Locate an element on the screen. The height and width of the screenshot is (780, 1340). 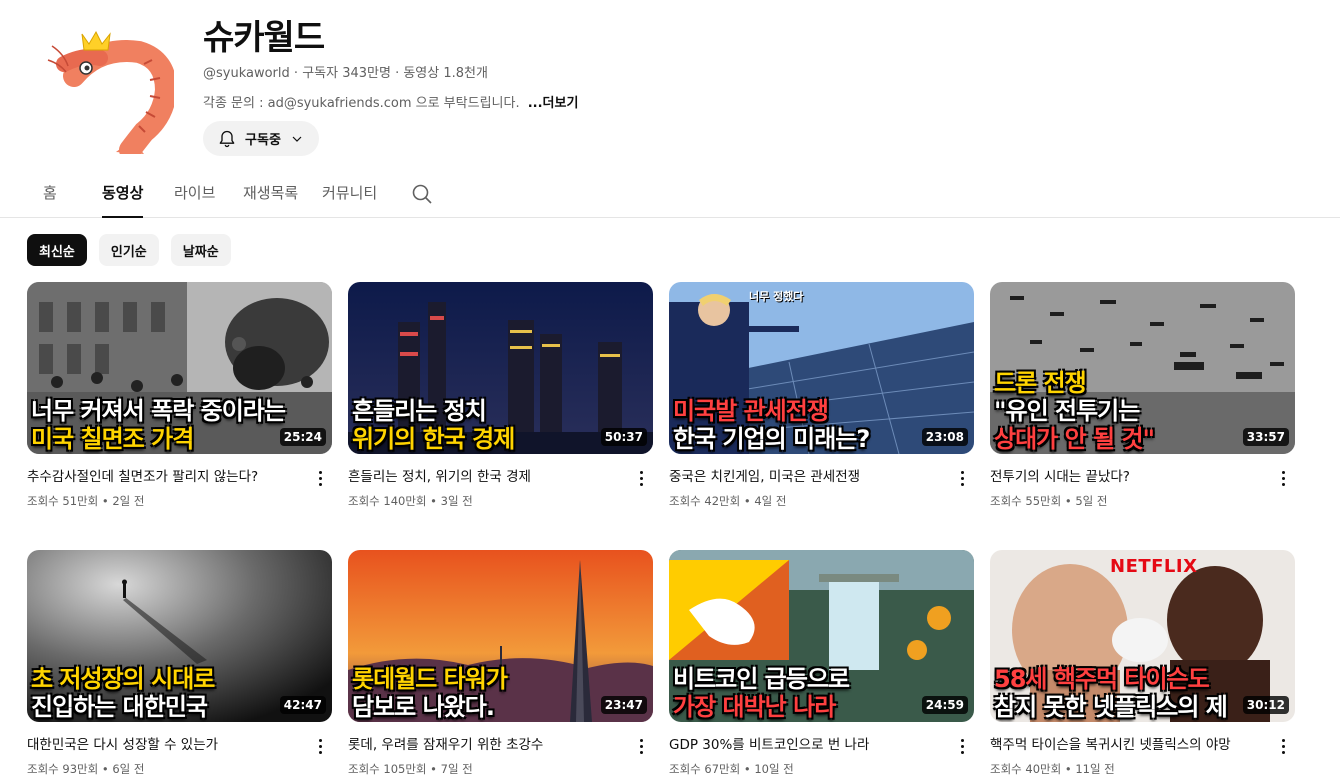
video-title: 전투기의 시대는 끝났다? is located at coordinates (1125, 477).